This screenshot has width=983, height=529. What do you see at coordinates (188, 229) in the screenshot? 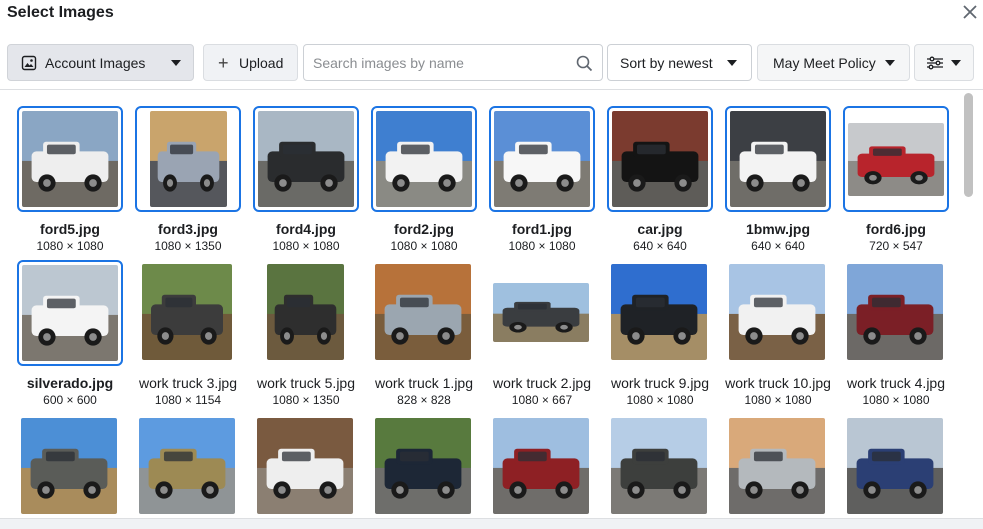
I see `image-filename: ford3.jpg` at bounding box center [188, 229].